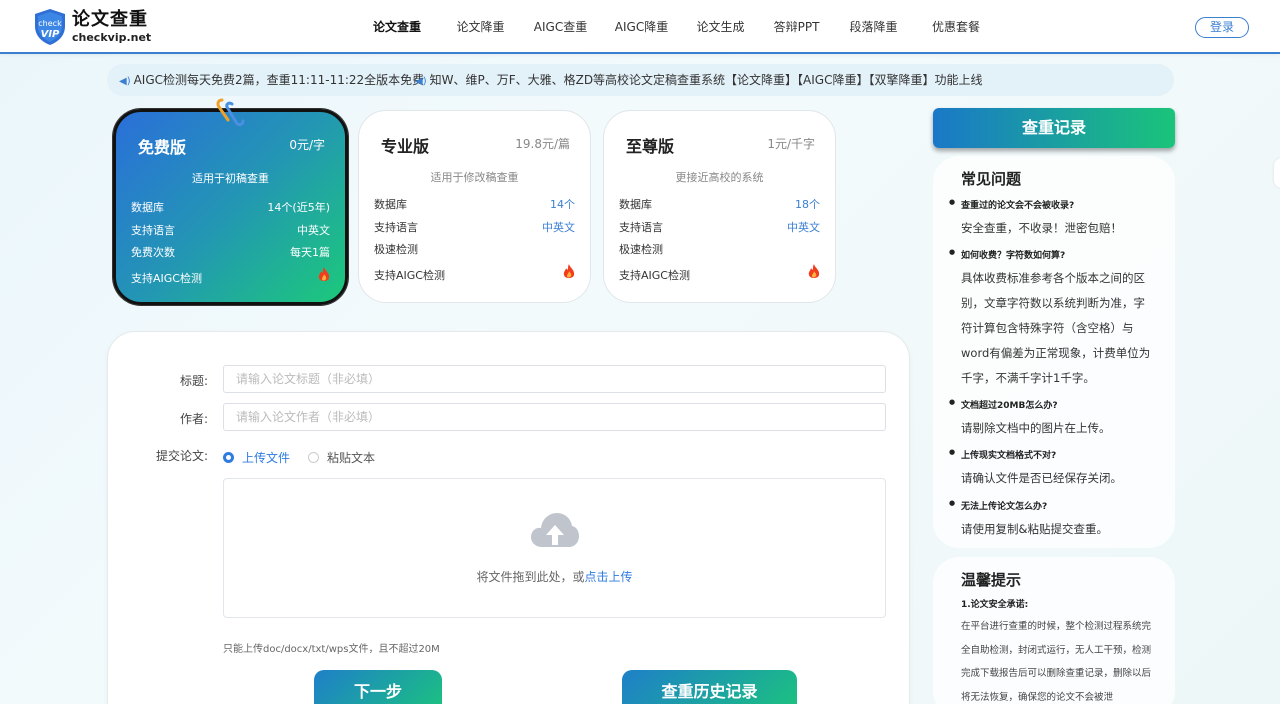 The width and height of the screenshot is (1280, 704). What do you see at coordinates (650, 146) in the screenshot?
I see `plan-title: 至尊版` at bounding box center [650, 146].